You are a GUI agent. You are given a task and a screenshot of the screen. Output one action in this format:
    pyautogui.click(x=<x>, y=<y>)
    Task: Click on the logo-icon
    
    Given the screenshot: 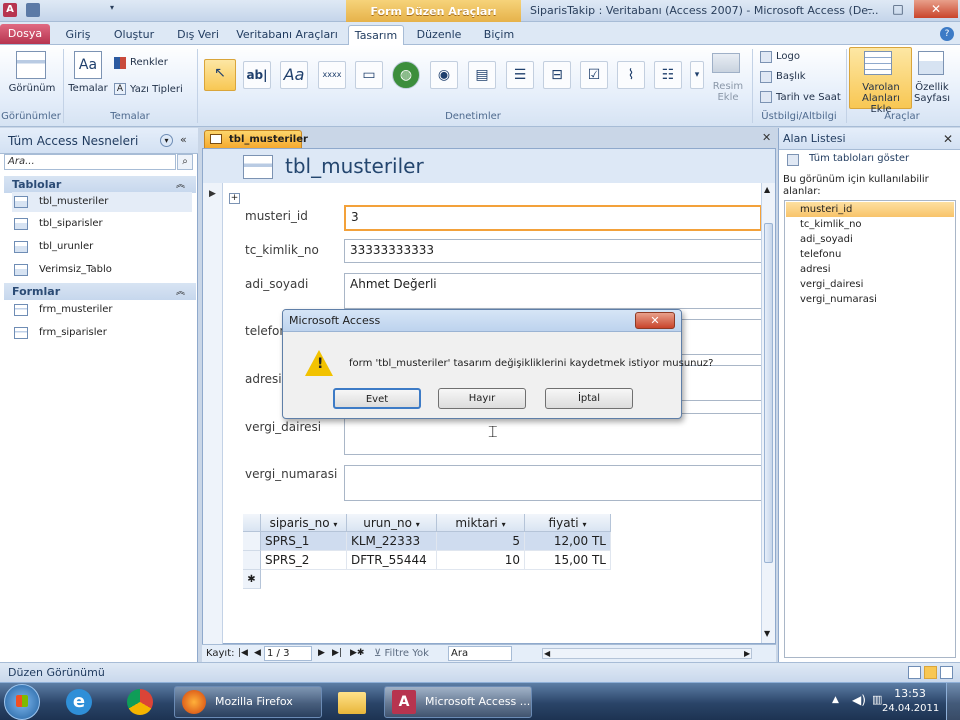 What is the action you would take?
    pyautogui.click(x=766, y=57)
    